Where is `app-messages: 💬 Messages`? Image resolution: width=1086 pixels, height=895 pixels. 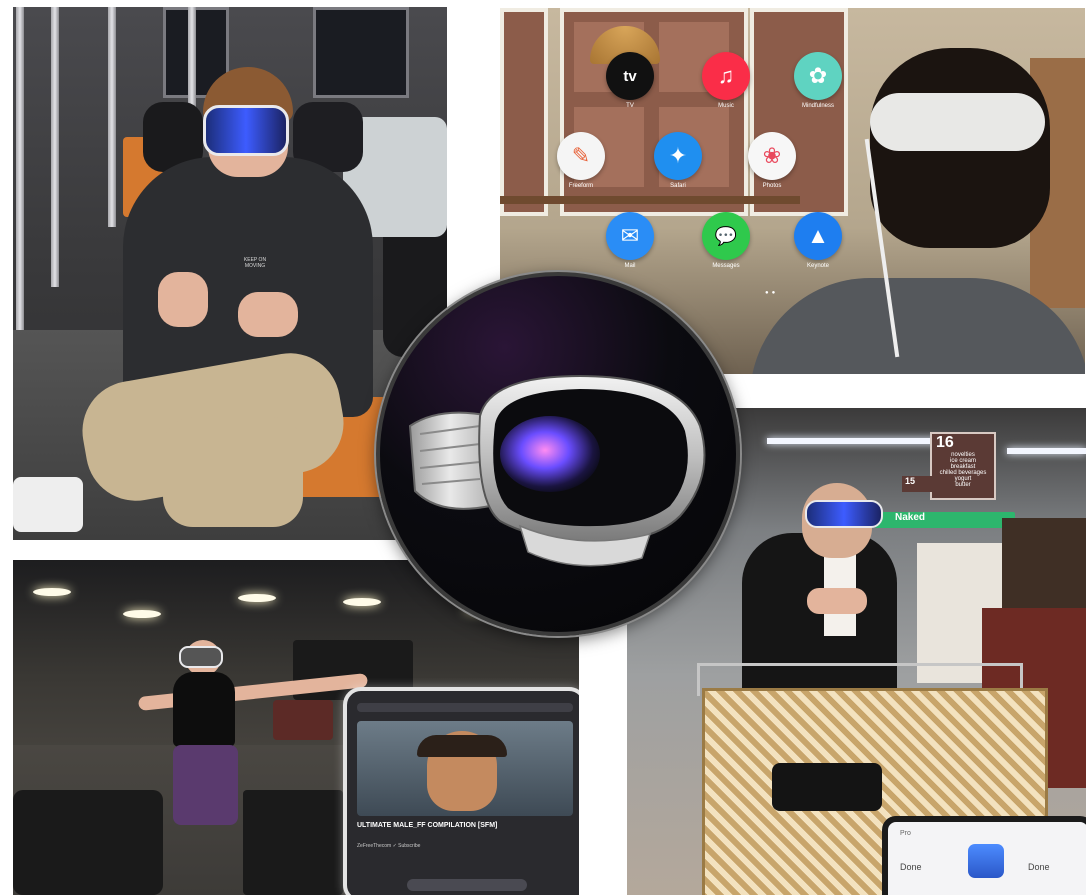
app-messages: 💬 Messages is located at coordinates (726, 240).